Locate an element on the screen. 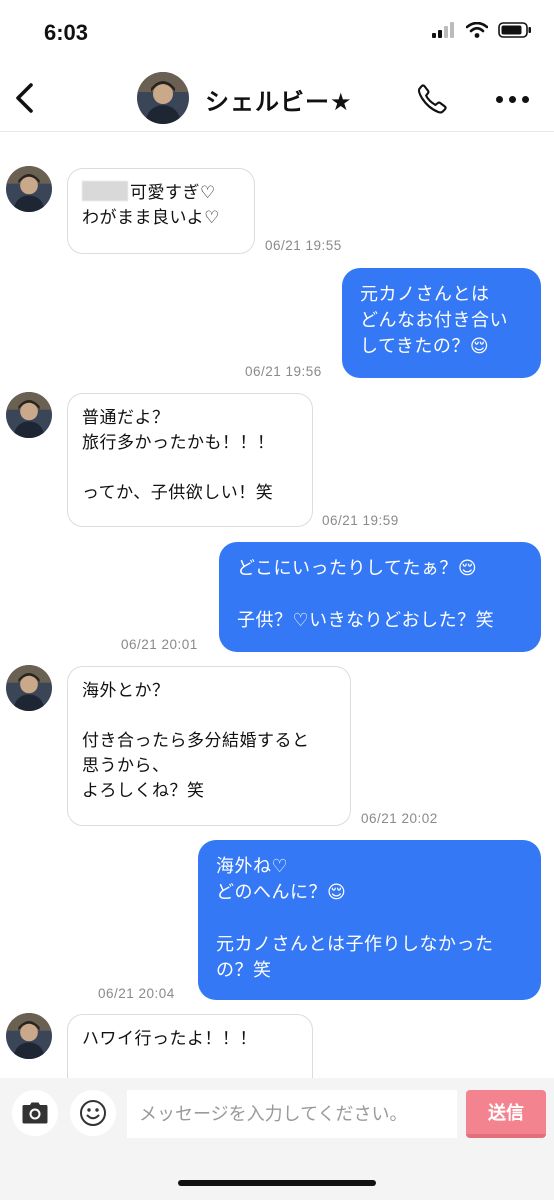  status-time: 6:03 is located at coordinates (66, 32).